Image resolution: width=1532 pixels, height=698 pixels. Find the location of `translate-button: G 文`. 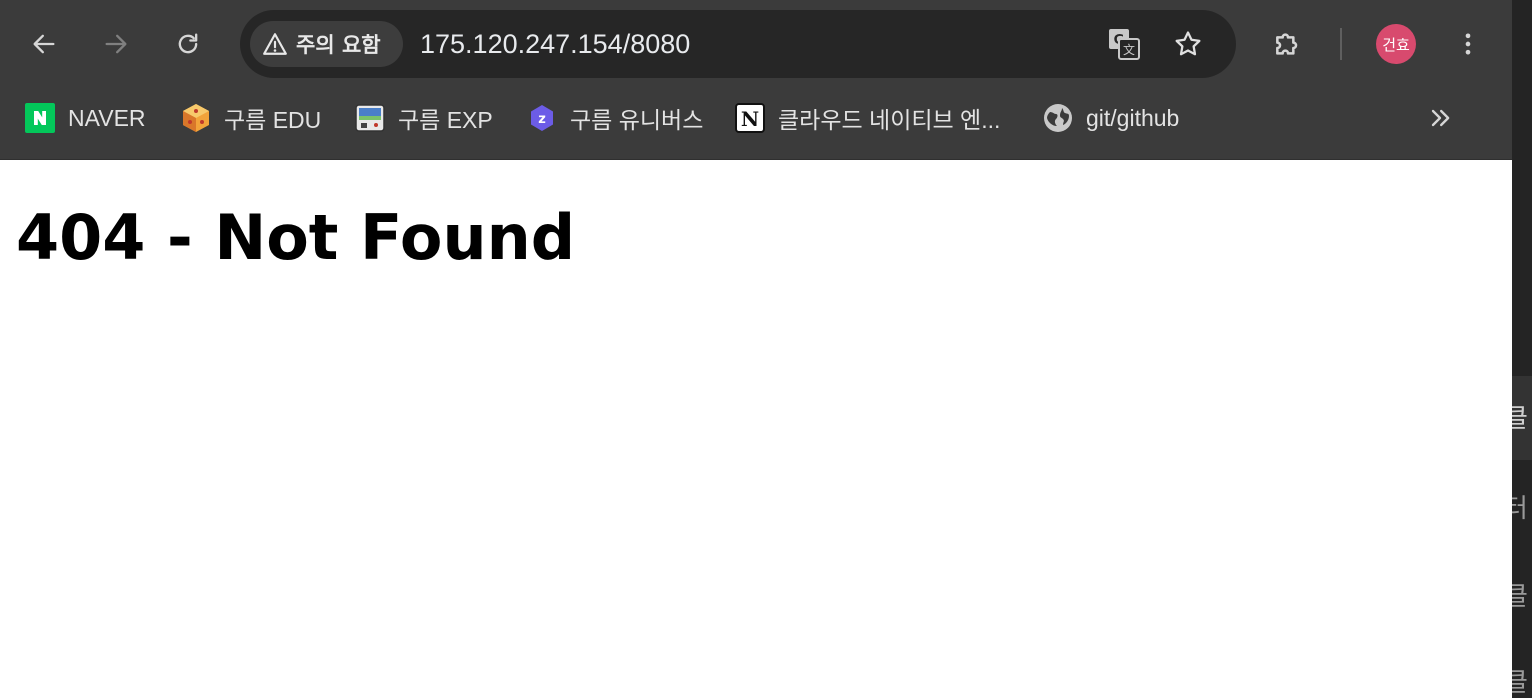

translate-button: G 文 is located at coordinates (1124, 44).